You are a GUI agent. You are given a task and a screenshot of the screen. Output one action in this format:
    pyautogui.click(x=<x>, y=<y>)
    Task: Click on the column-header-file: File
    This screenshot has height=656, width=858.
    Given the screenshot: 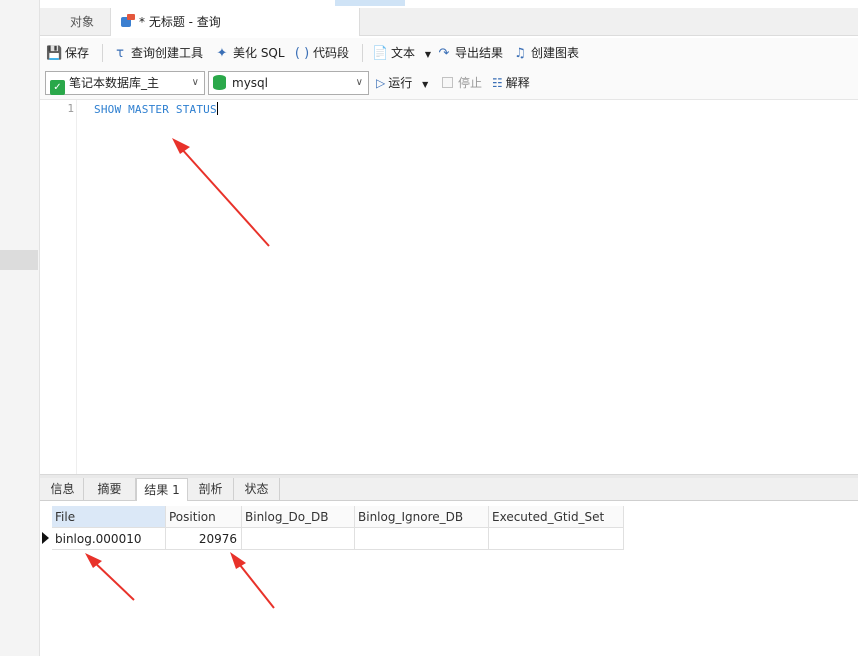 What is the action you would take?
    pyautogui.click(x=109, y=517)
    